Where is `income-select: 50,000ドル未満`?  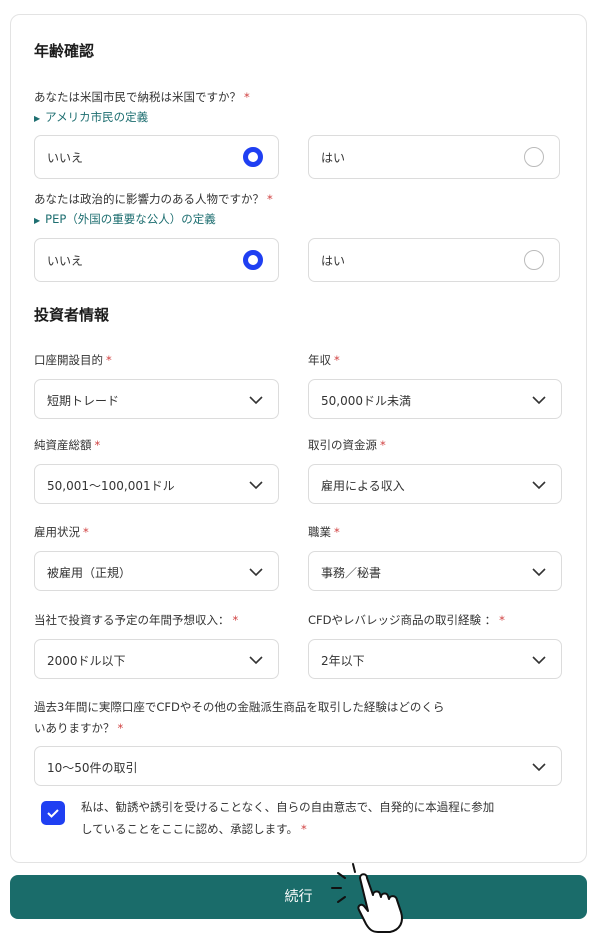
income-select: 50,000ドル未満 is located at coordinates (435, 399).